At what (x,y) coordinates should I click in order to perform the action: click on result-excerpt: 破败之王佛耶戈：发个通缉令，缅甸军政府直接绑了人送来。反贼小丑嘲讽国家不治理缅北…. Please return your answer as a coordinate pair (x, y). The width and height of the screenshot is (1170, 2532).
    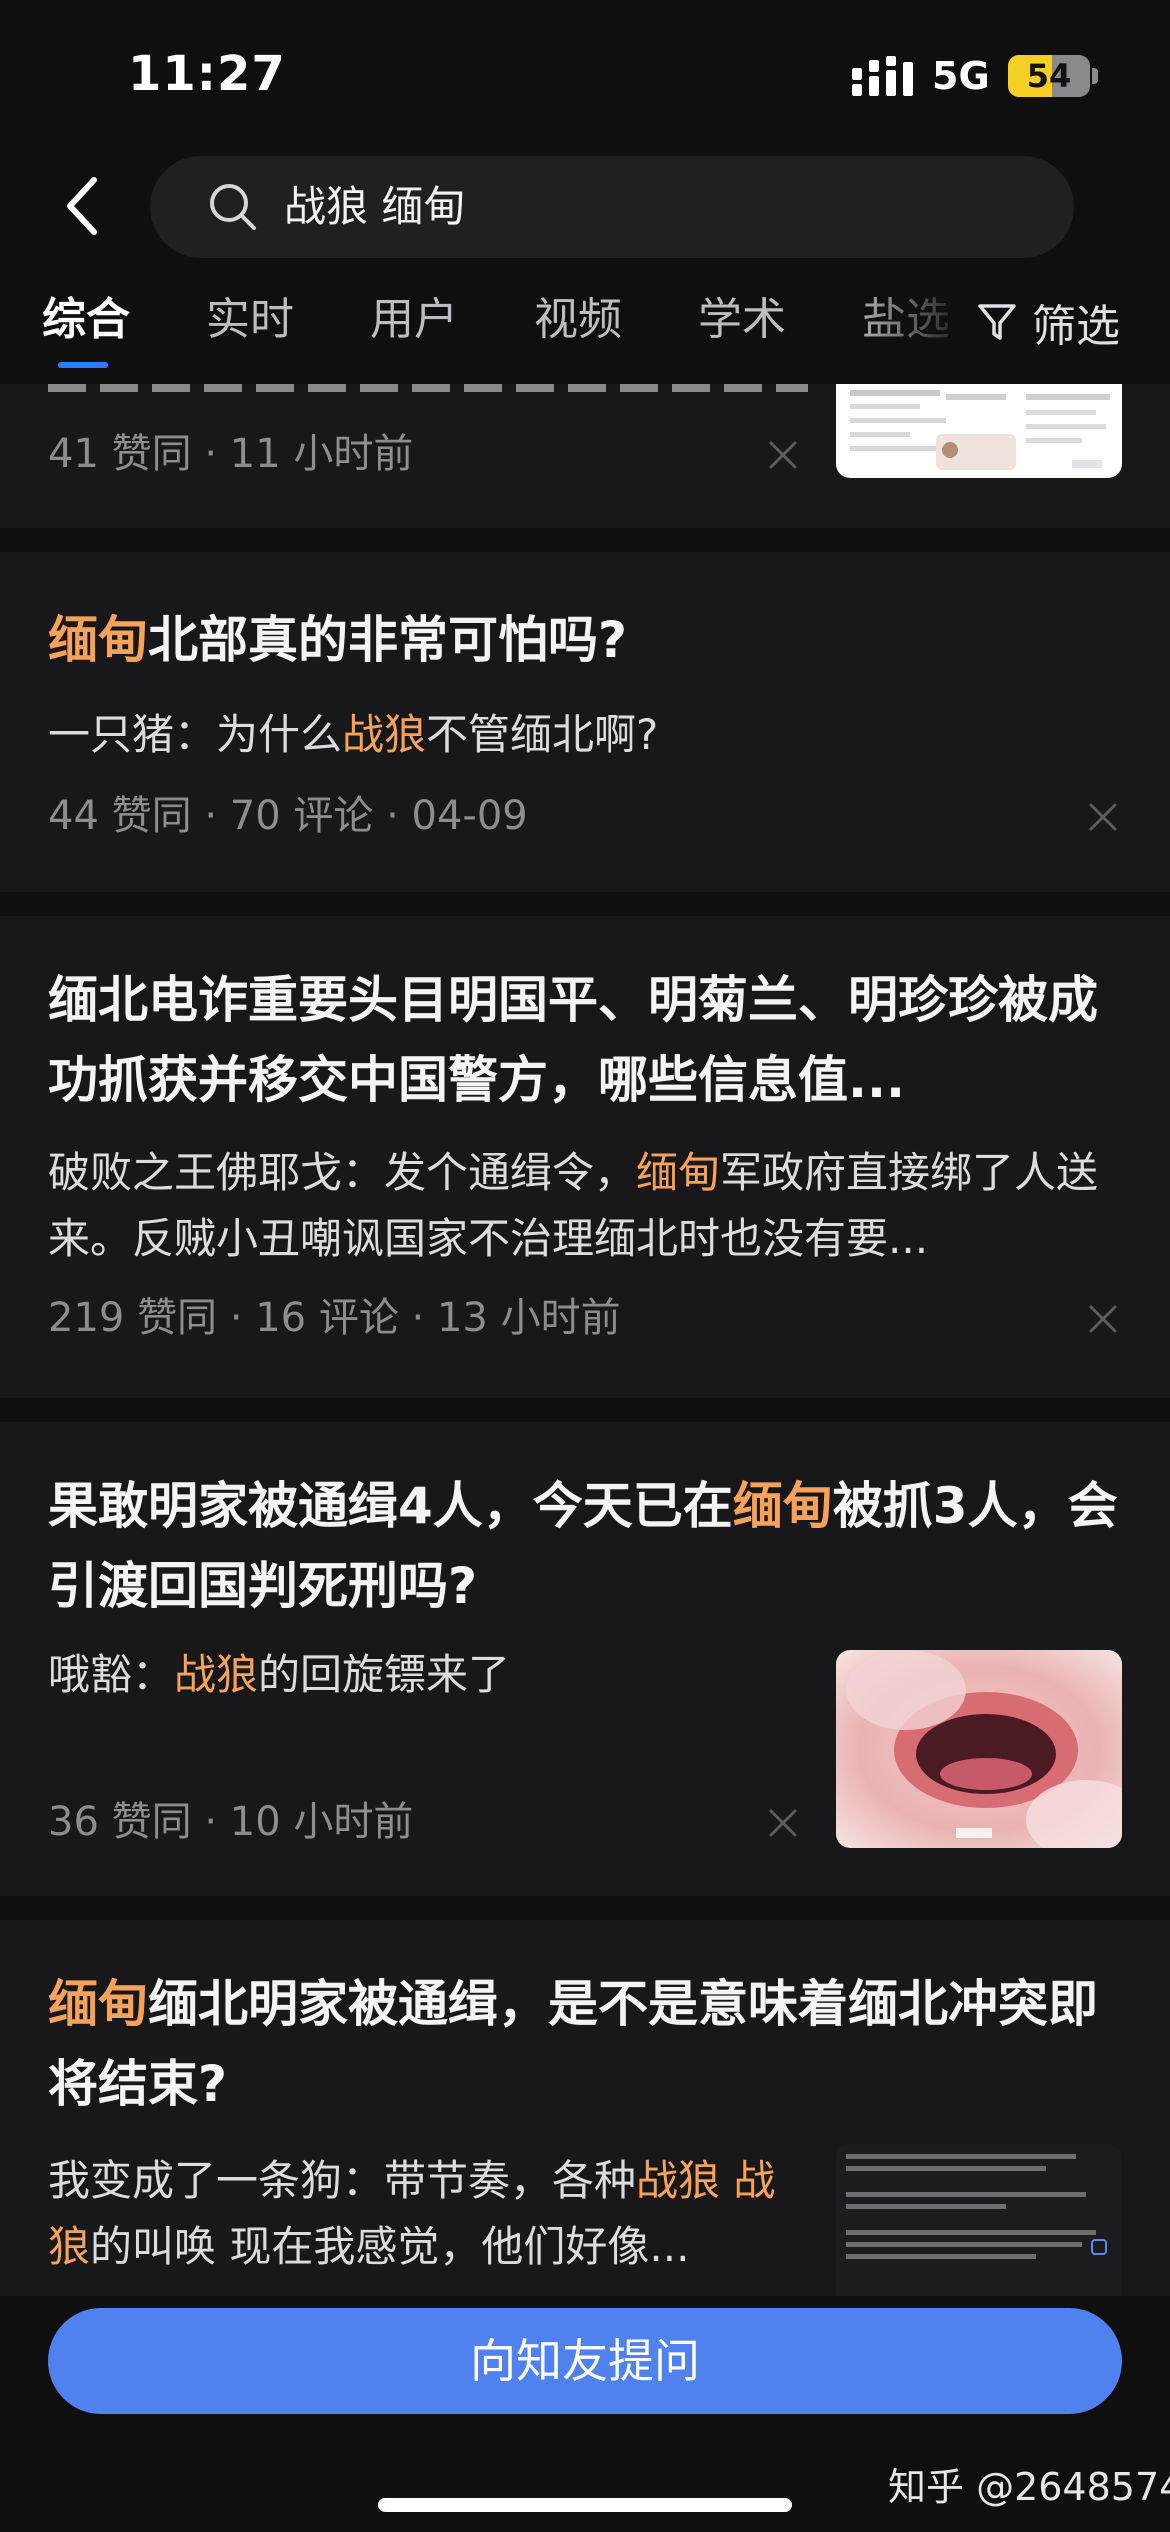
    Looking at the image, I should click on (585, 1206).